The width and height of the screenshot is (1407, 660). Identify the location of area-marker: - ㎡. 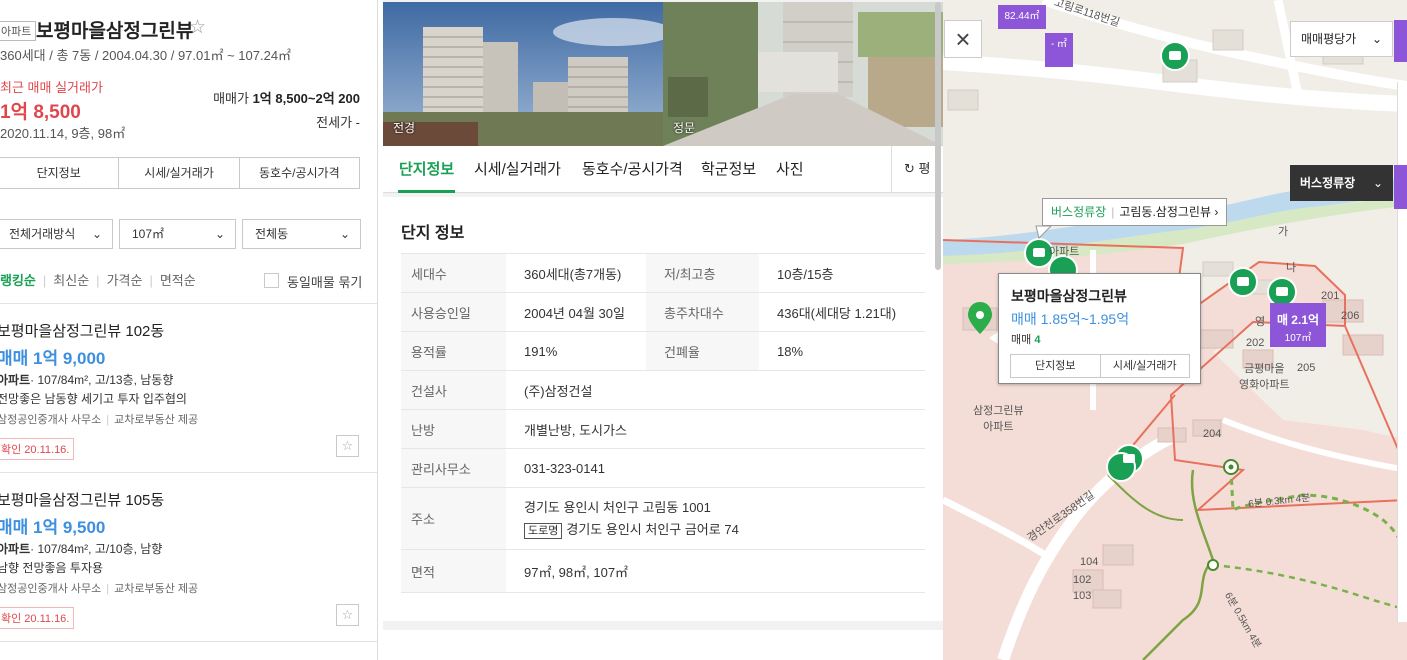
(1059, 50).